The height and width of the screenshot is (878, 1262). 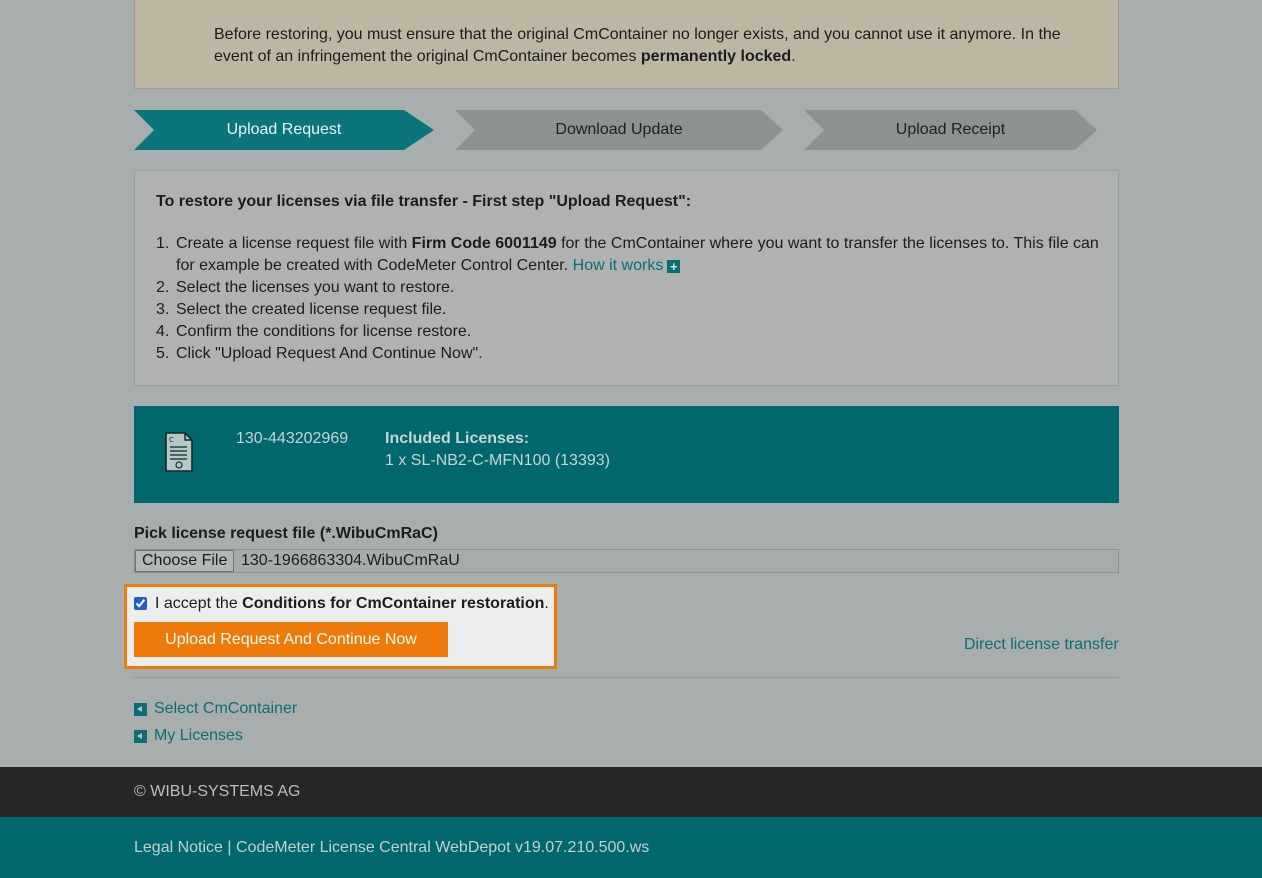 I want to click on choose-file-button: Choose File, so click(x=185, y=561).